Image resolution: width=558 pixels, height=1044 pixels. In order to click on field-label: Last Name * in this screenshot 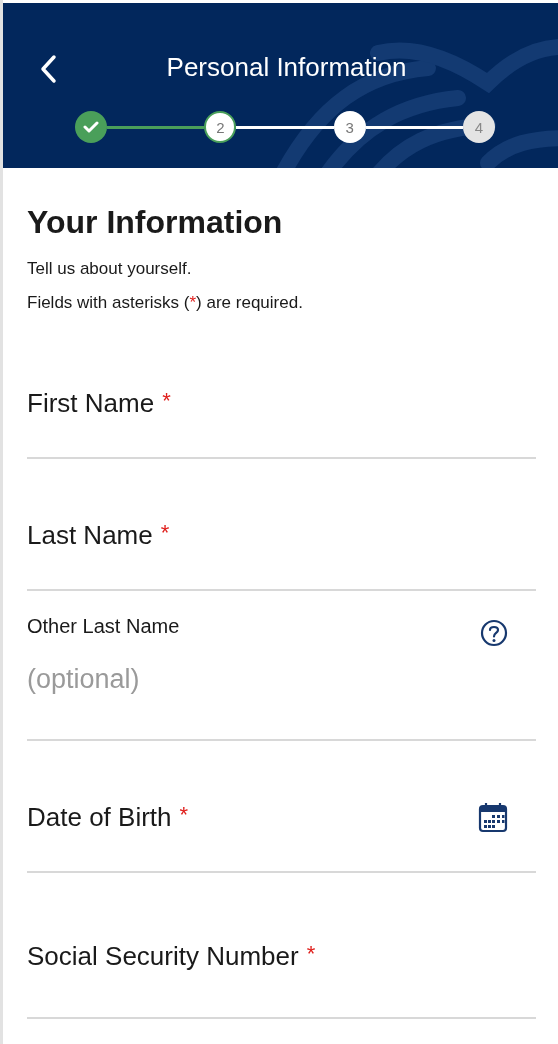, I will do `click(98, 535)`.